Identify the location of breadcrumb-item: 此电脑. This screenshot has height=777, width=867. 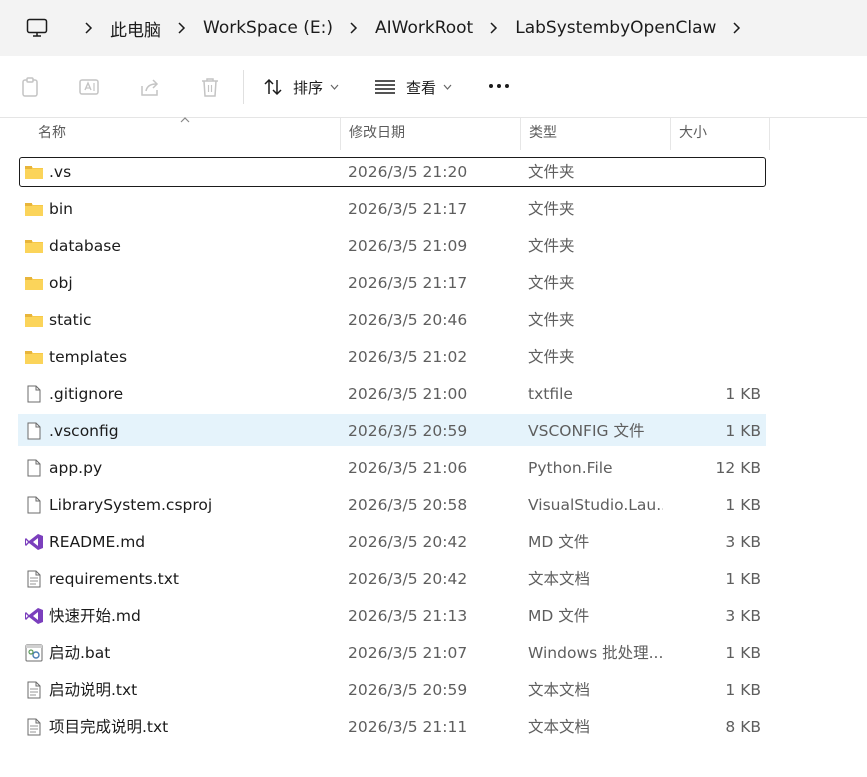
(135, 28).